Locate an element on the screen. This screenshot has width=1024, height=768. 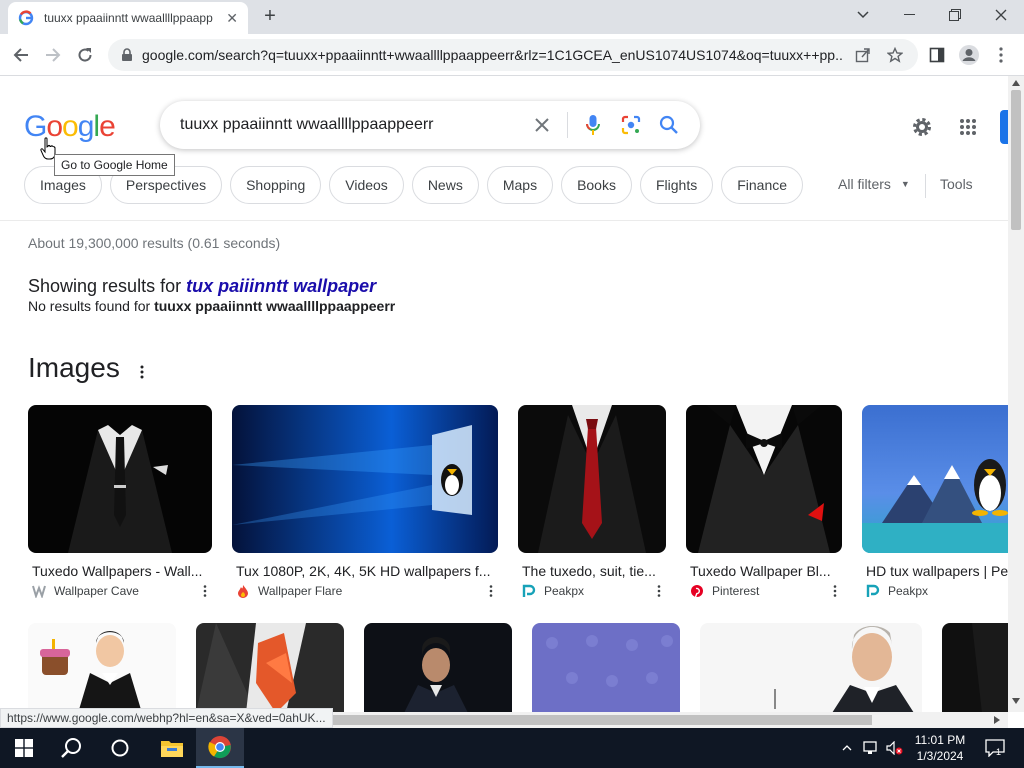
source-name: Wallpaper Cave is located at coordinates (96, 591).